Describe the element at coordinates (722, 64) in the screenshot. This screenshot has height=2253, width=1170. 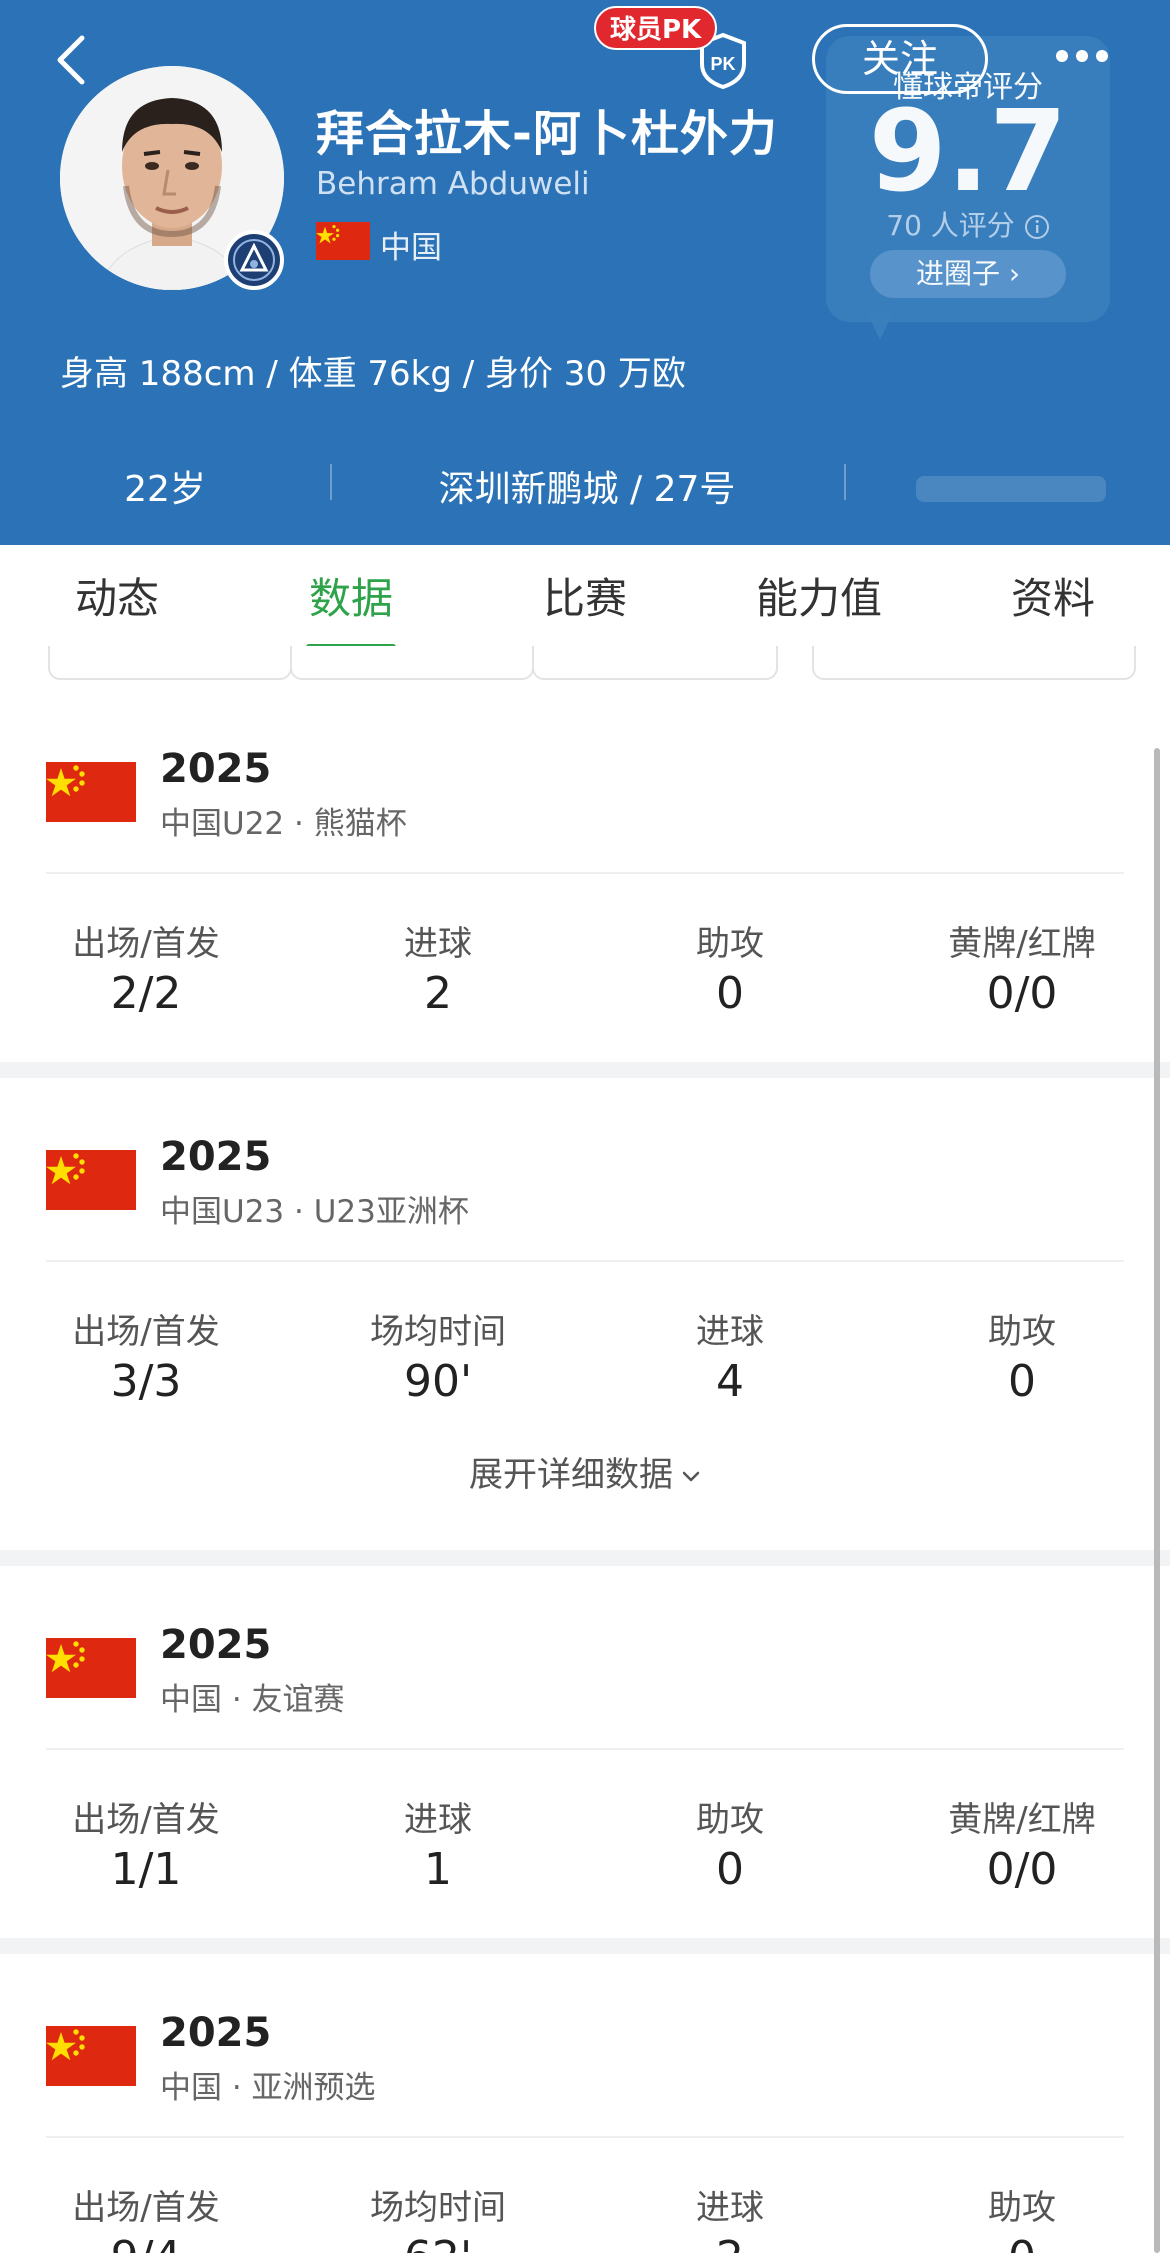
I see `pk-shield-text: PK` at that location.